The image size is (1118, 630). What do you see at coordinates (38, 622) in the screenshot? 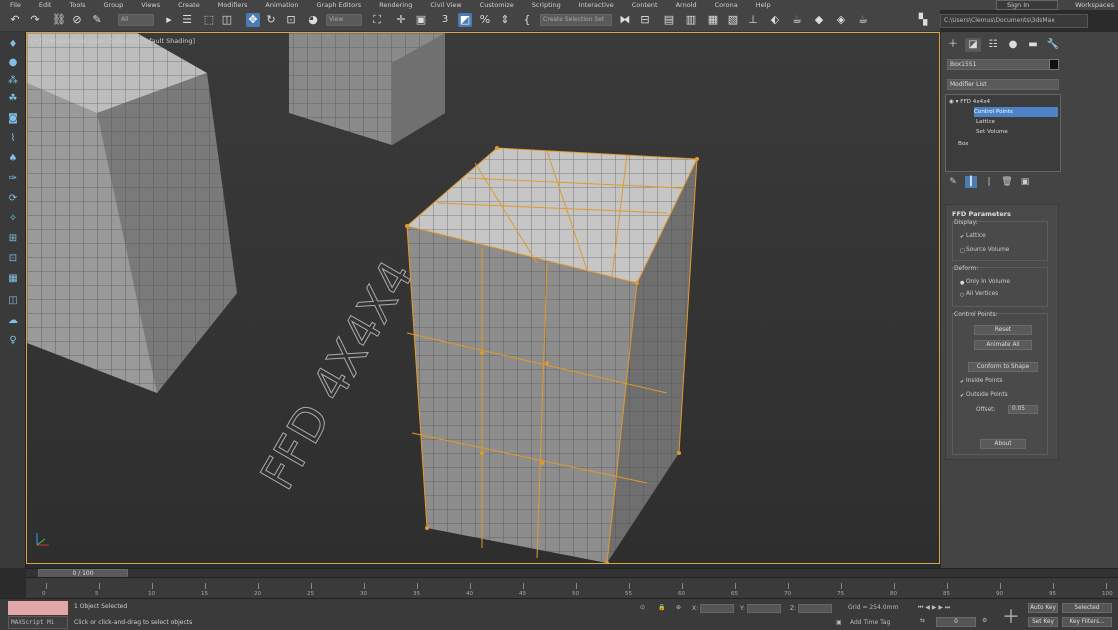
I see `maxscript-mini-field: MAXScript Mi` at bounding box center [38, 622].